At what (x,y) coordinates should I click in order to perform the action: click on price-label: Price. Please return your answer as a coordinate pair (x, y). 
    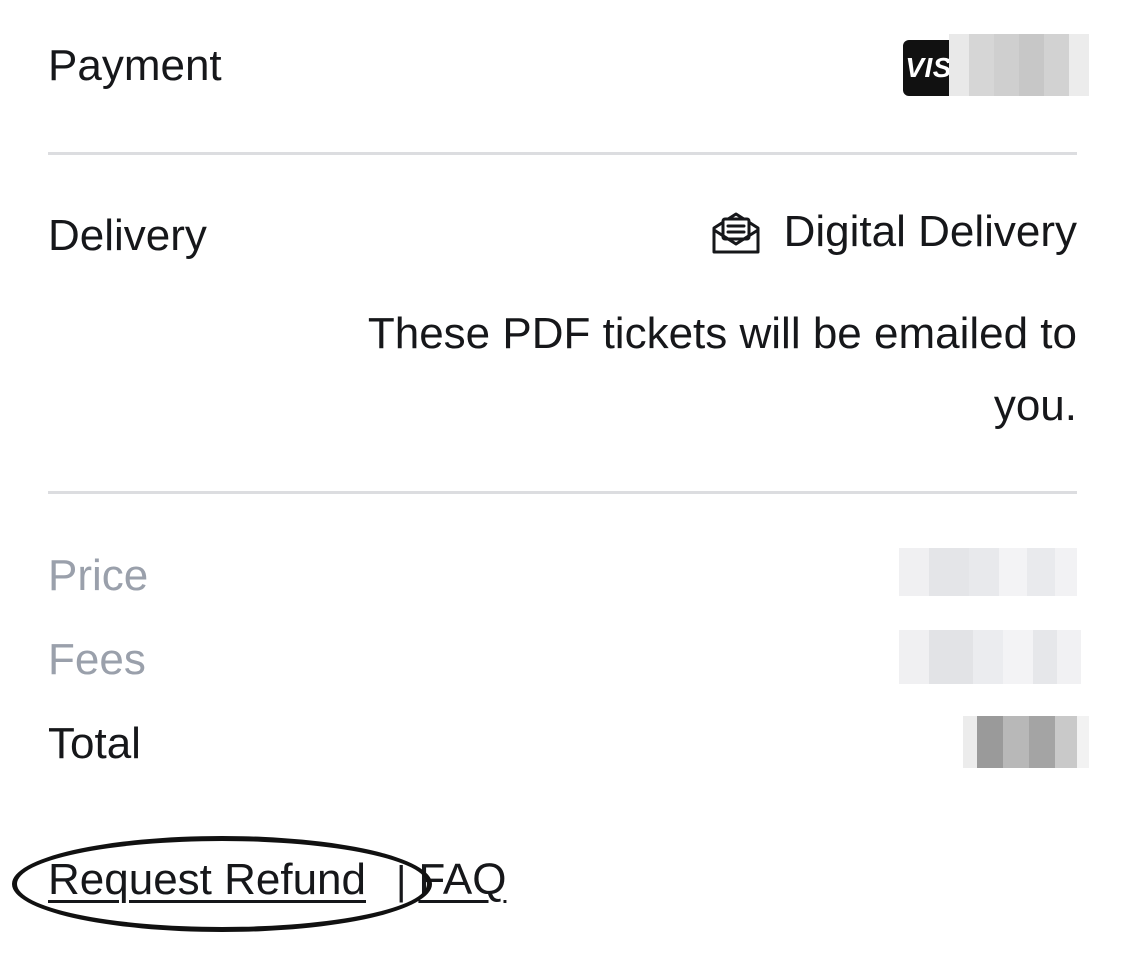
    Looking at the image, I should click on (98, 575).